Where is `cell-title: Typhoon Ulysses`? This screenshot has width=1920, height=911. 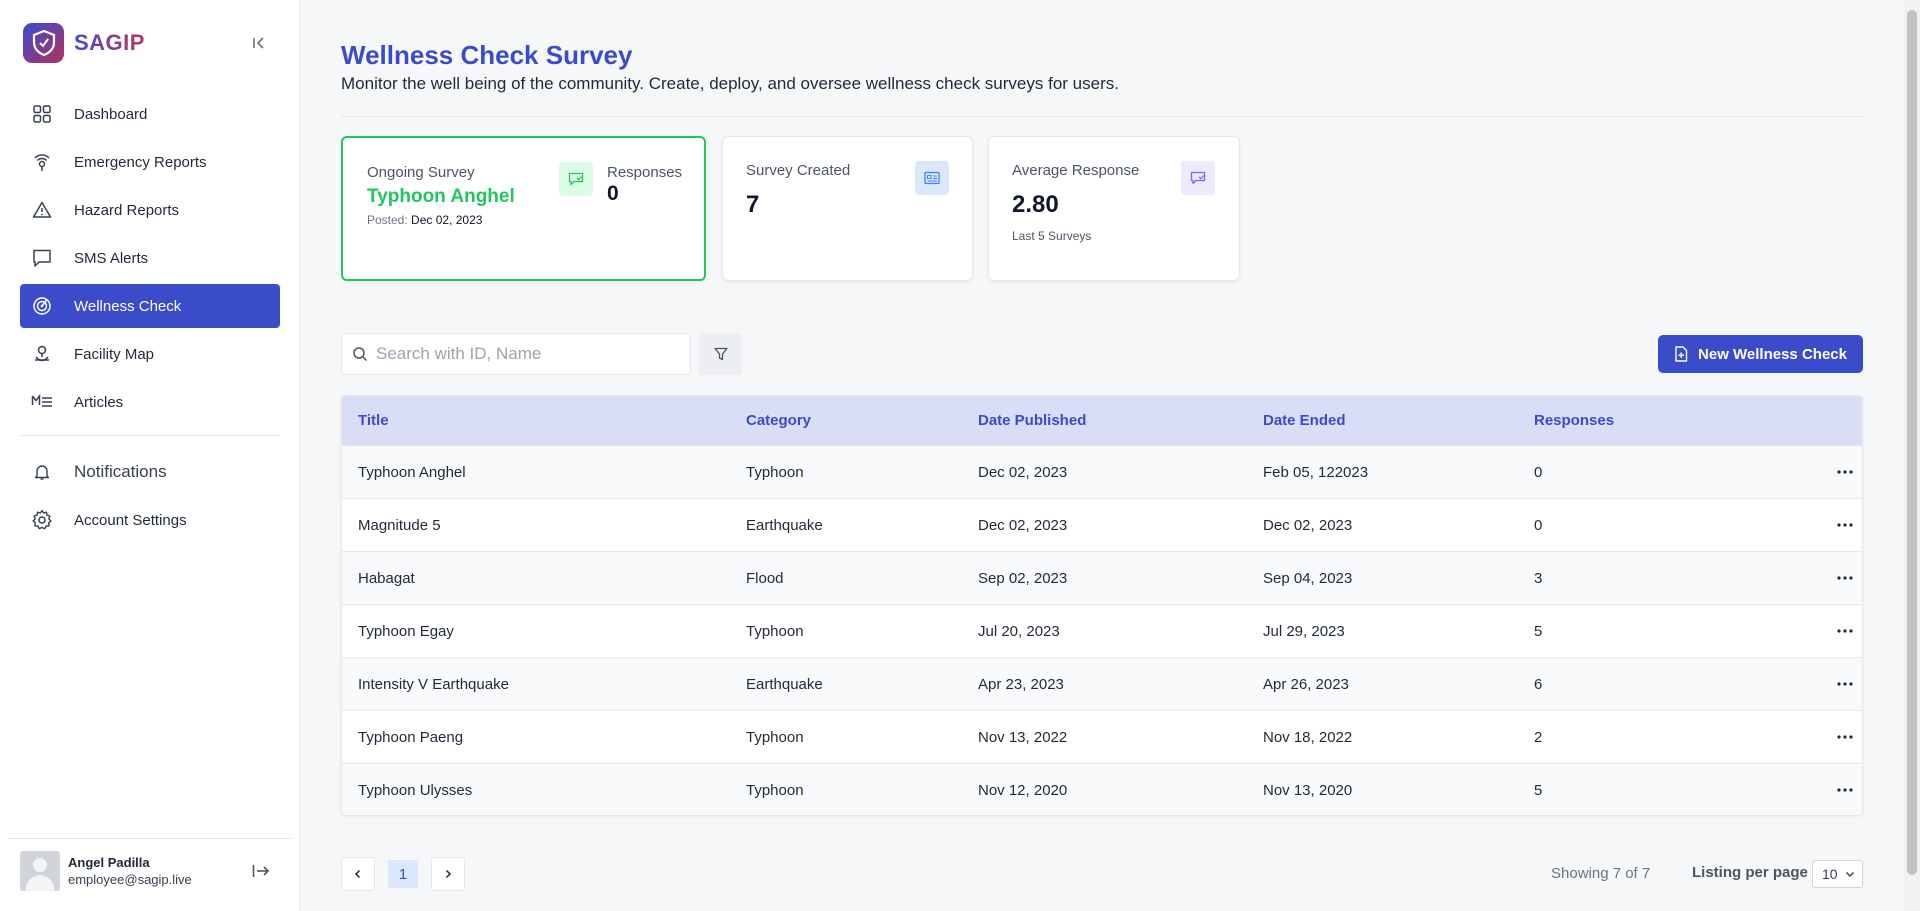
cell-title: Typhoon Ulysses is located at coordinates (415, 790).